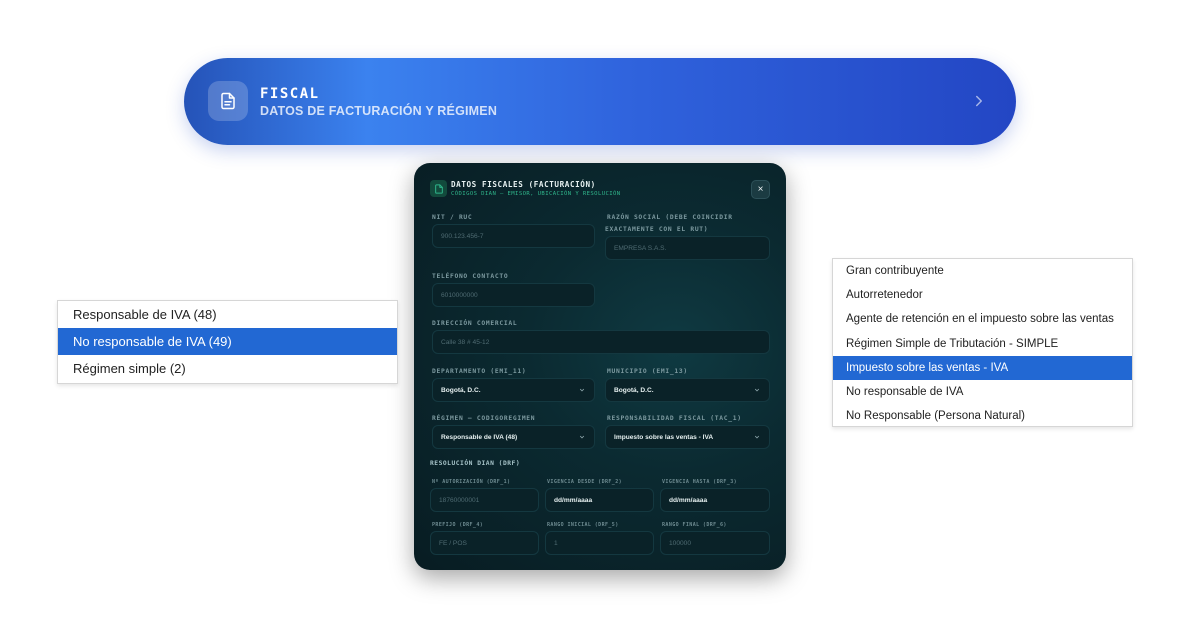  What do you see at coordinates (479, 437) in the screenshot?
I see `regimen-value: Responsable de IVA (48)` at bounding box center [479, 437].